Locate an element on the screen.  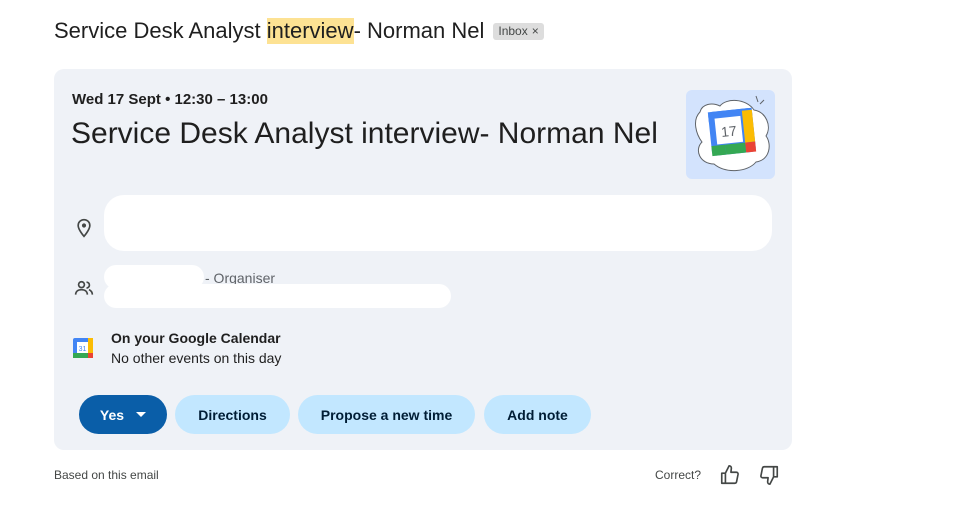
inbox-label-chip: Inbox × is located at coordinates (518, 31).